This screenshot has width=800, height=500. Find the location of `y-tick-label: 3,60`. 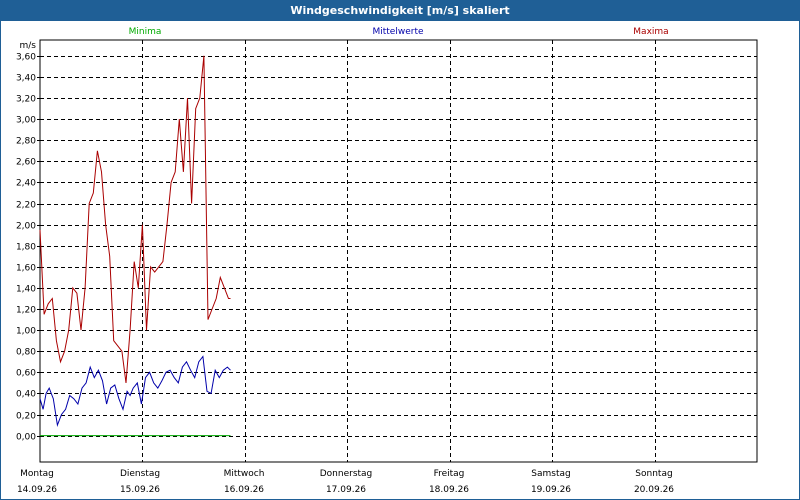

y-tick-label: 3,60 is located at coordinates (26, 58).